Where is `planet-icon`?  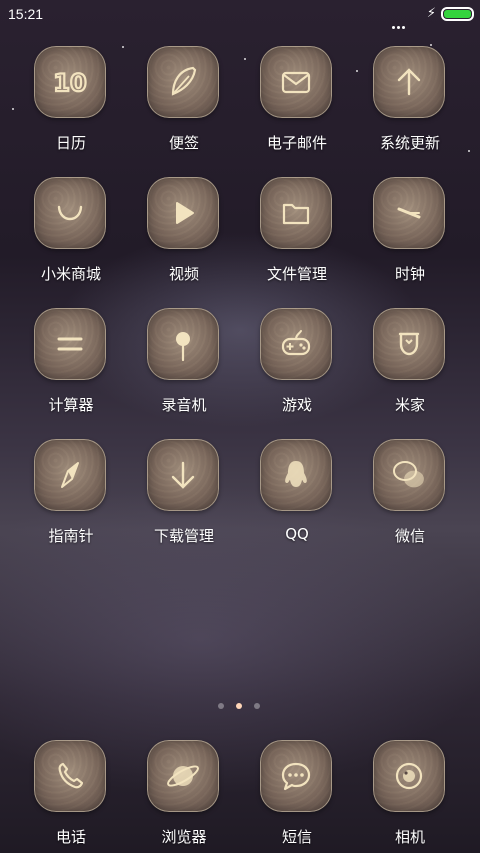
planet-icon is located at coordinates (183, 776).